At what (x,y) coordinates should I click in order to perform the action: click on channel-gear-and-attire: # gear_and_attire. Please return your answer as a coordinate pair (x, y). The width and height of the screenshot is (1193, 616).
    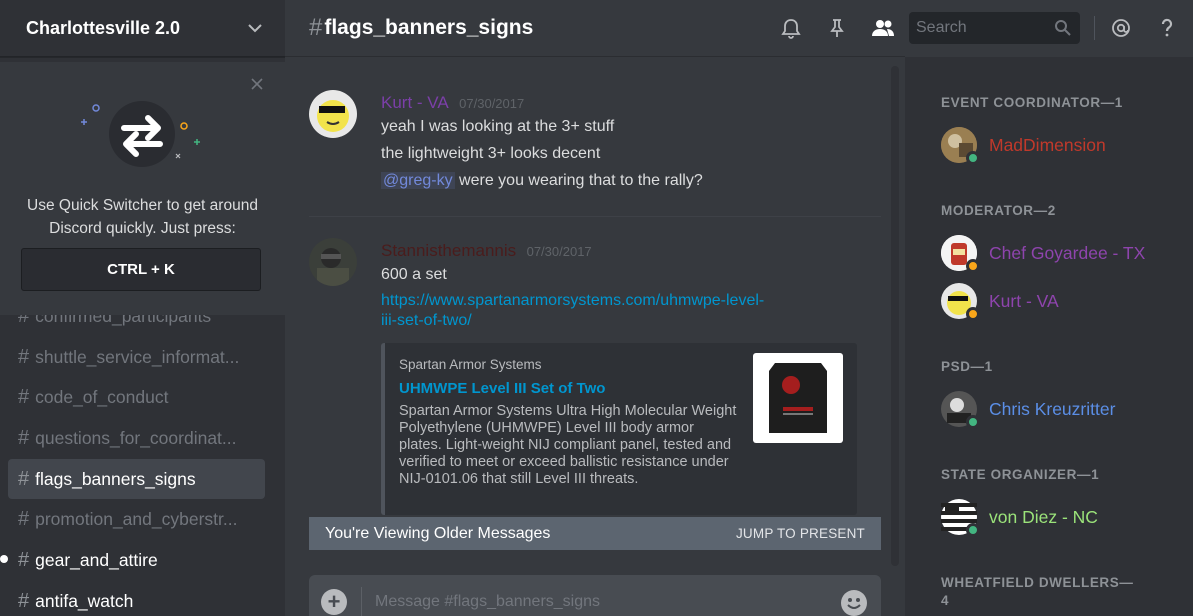
    Looking at the image, I should click on (132, 560).